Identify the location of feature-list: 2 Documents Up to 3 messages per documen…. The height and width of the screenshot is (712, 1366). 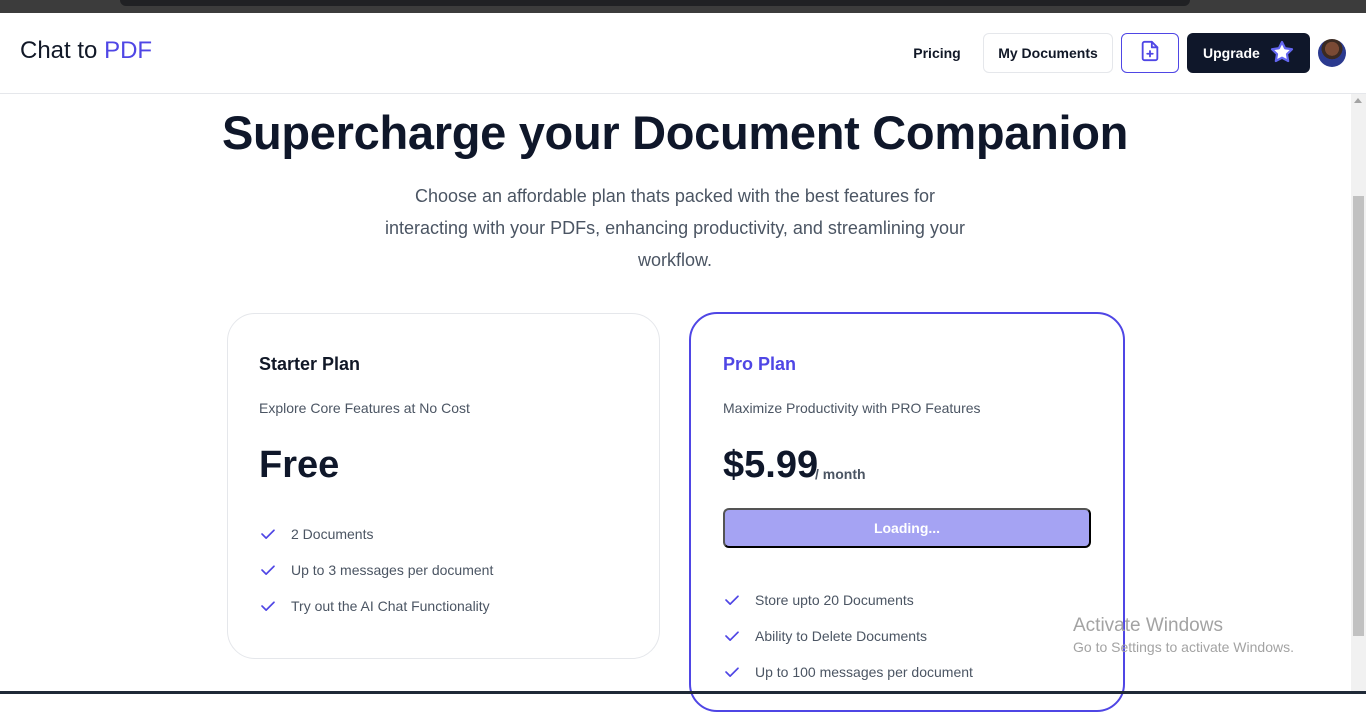
(376, 570).